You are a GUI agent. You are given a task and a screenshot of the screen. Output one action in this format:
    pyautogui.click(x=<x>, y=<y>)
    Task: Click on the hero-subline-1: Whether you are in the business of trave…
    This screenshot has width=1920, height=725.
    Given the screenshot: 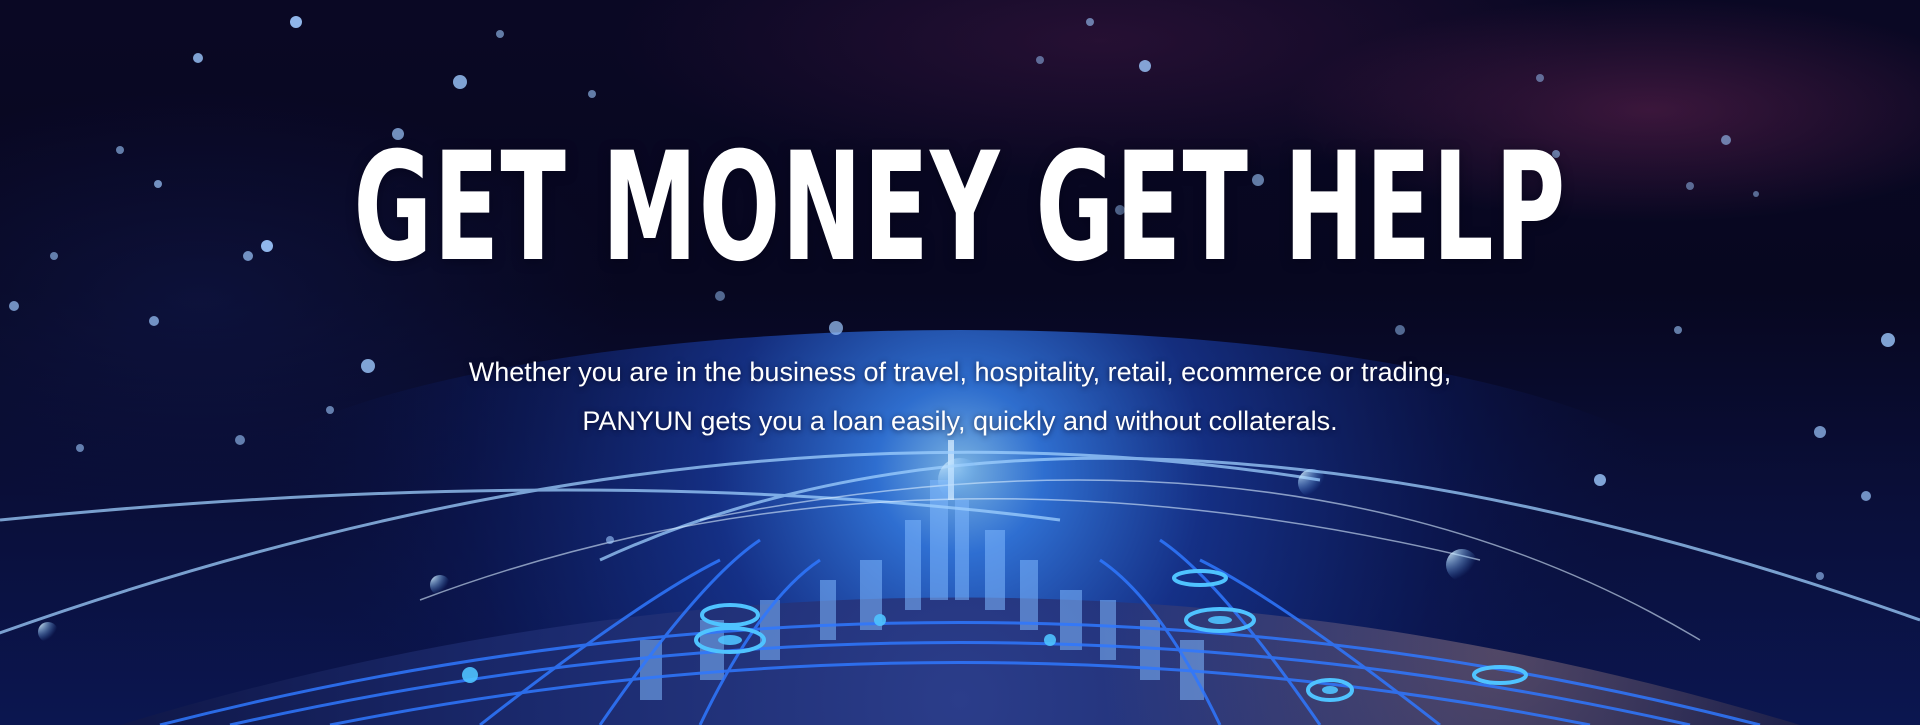 What is the action you would take?
    pyautogui.click(x=960, y=372)
    